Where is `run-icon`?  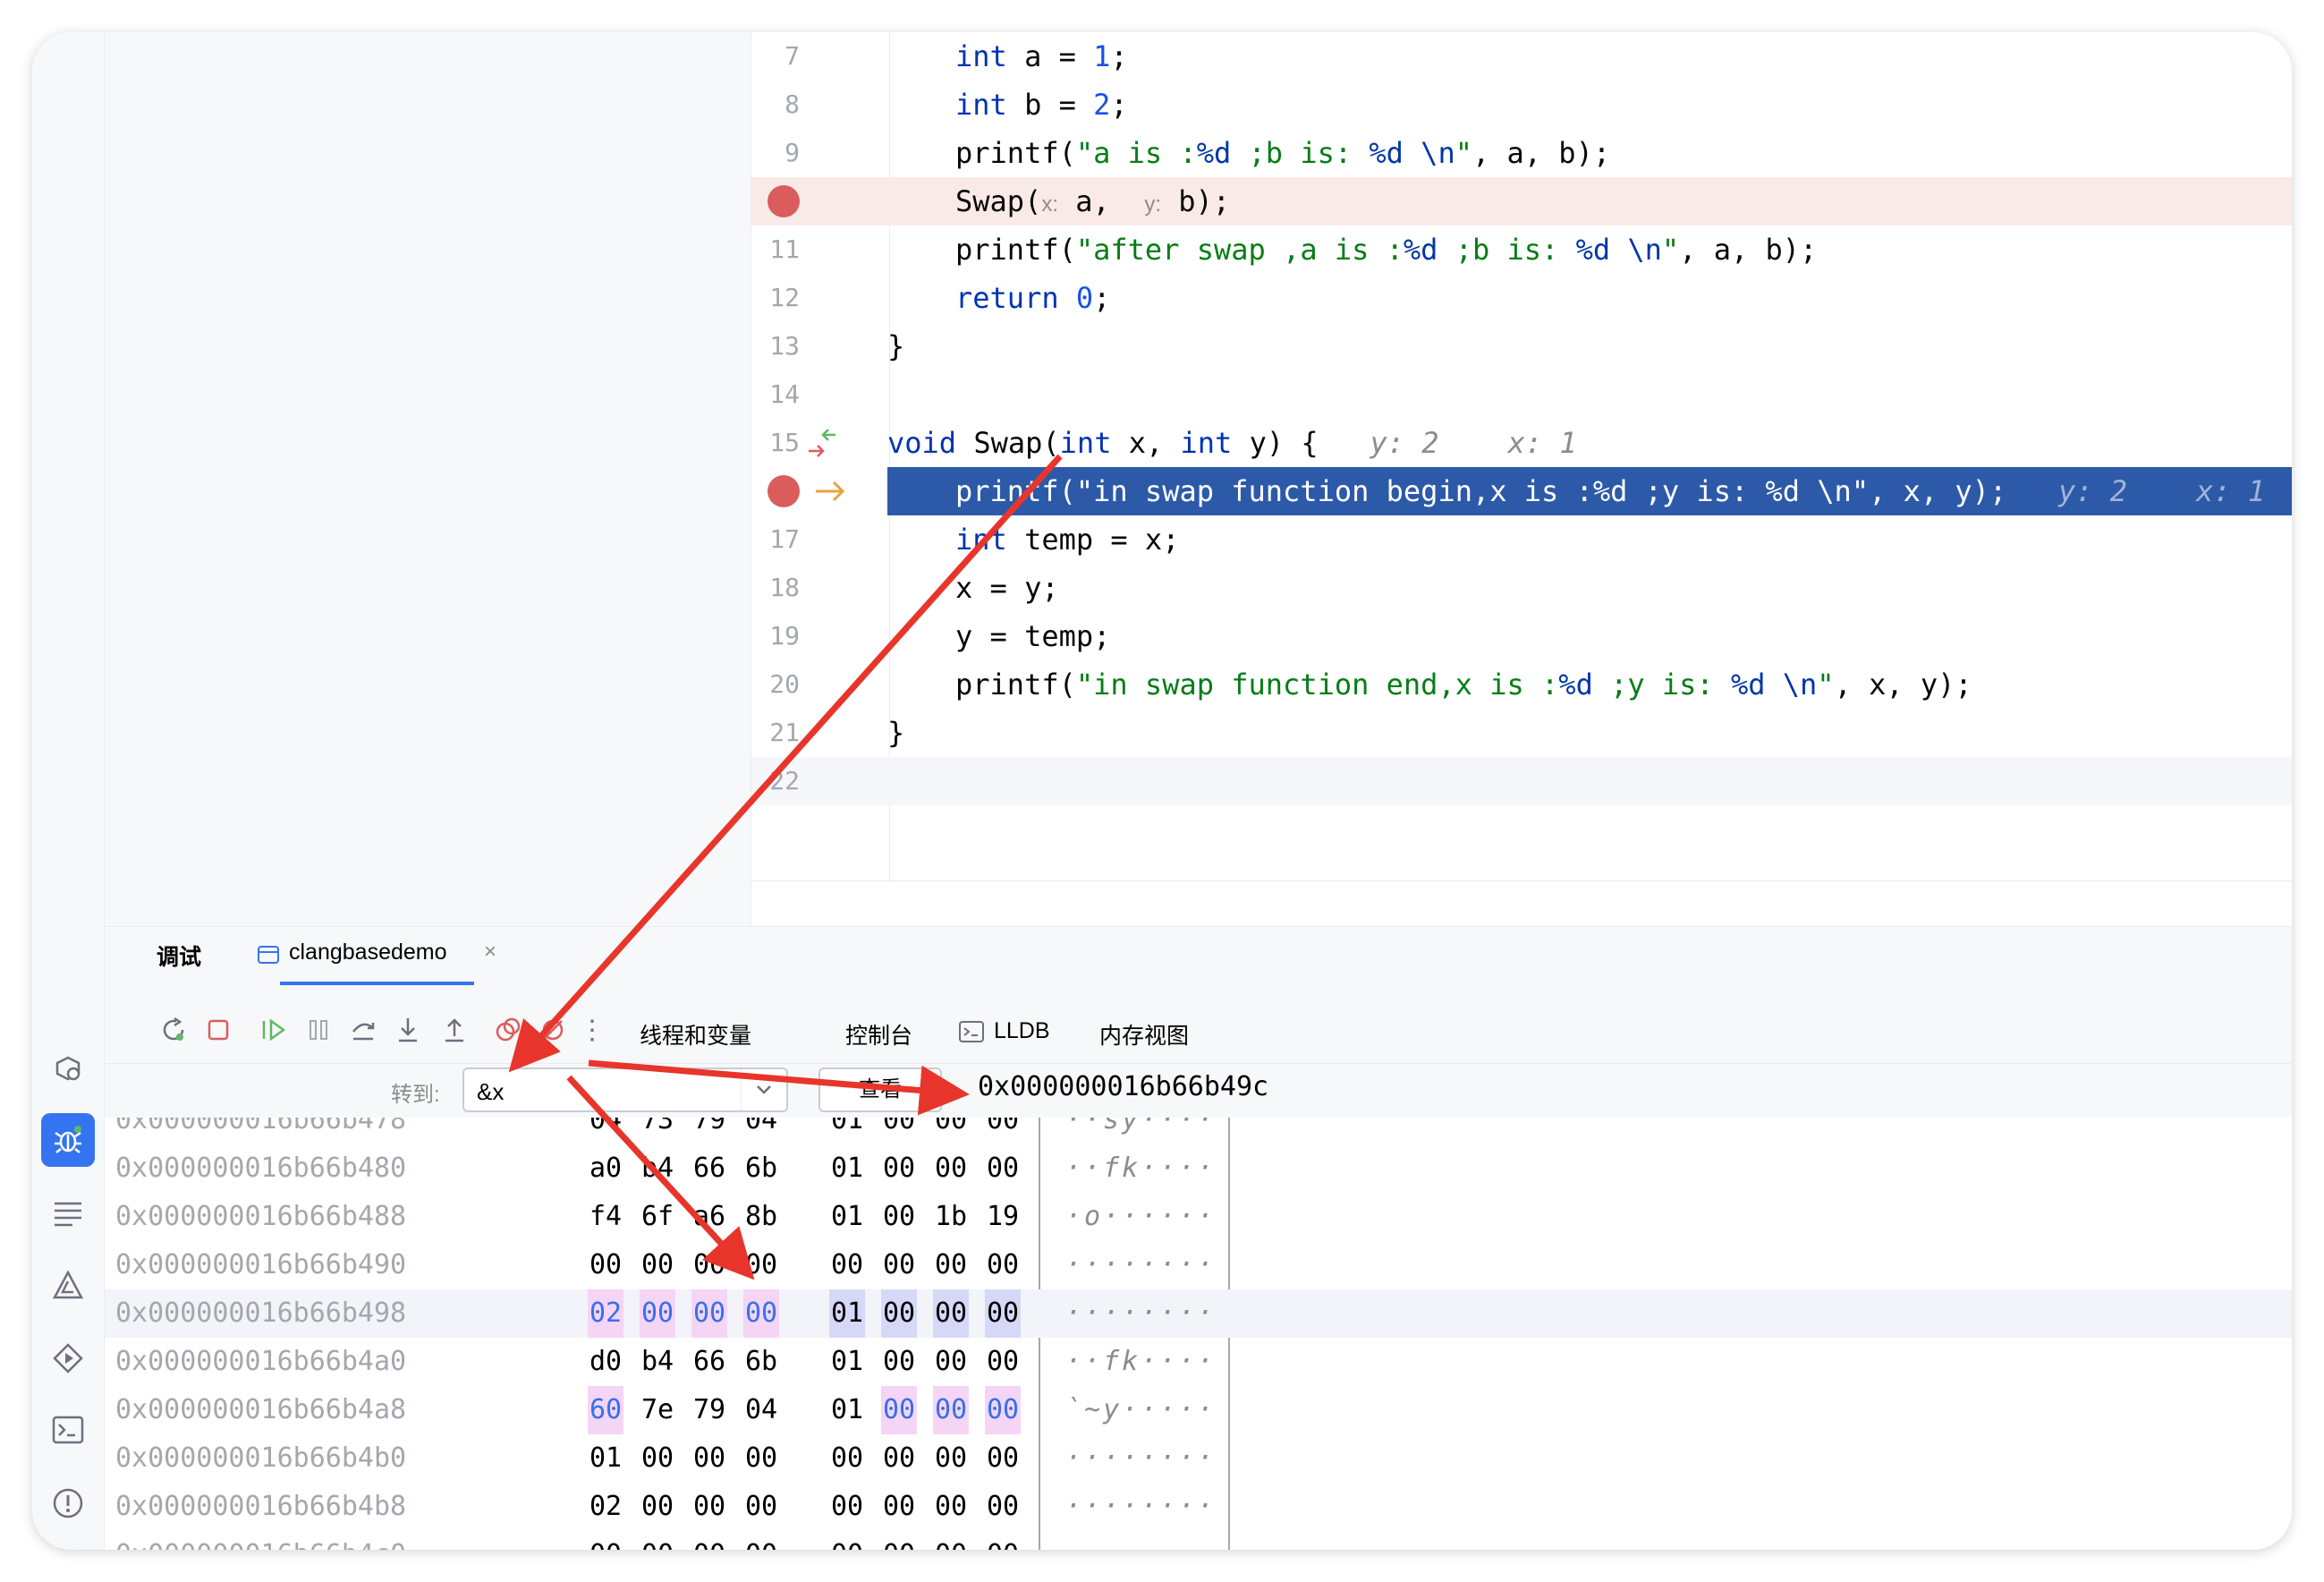 run-icon is located at coordinates (68, 1358).